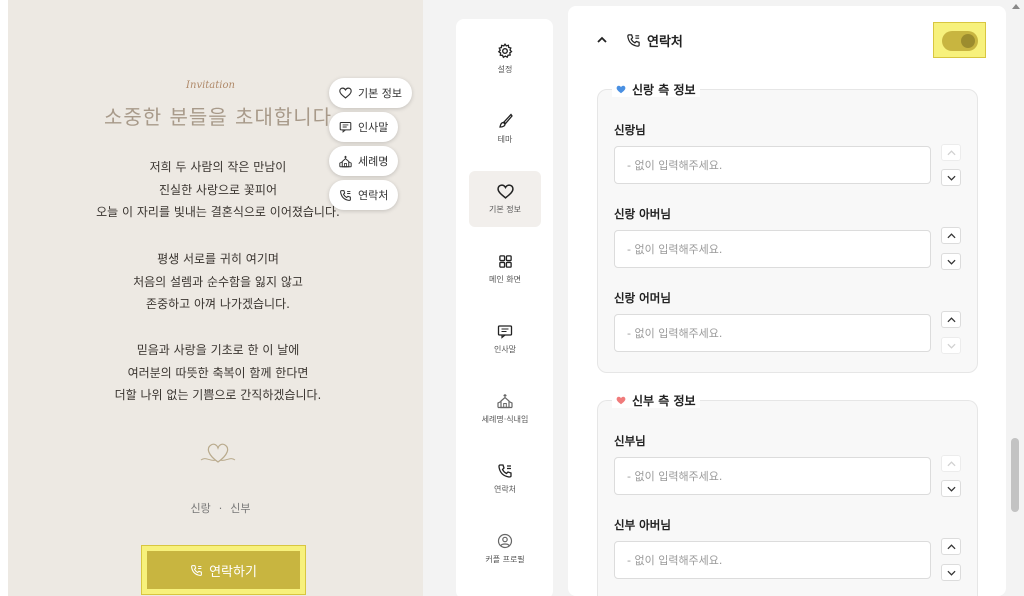 The height and width of the screenshot is (596, 1024). I want to click on nav-item-contact: 연락처, so click(505, 479).